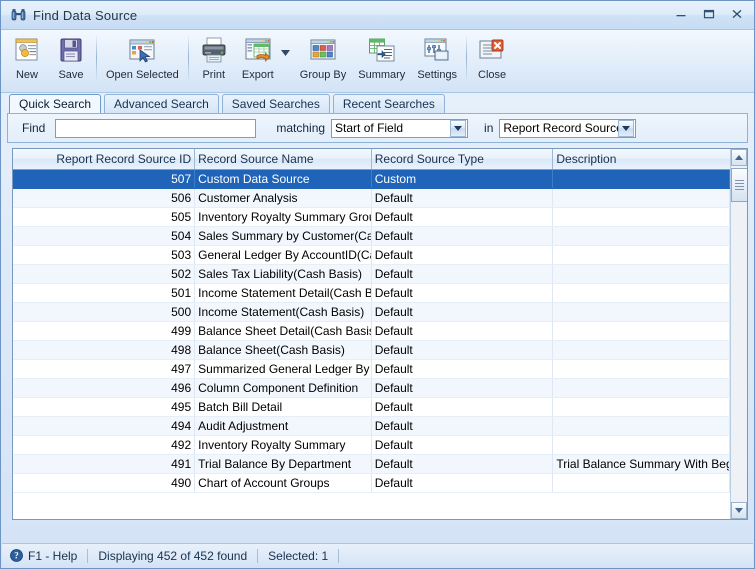  What do you see at coordinates (283, 464) in the screenshot?
I see `cell-name: Trial Balance By Department` at bounding box center [283, 464].